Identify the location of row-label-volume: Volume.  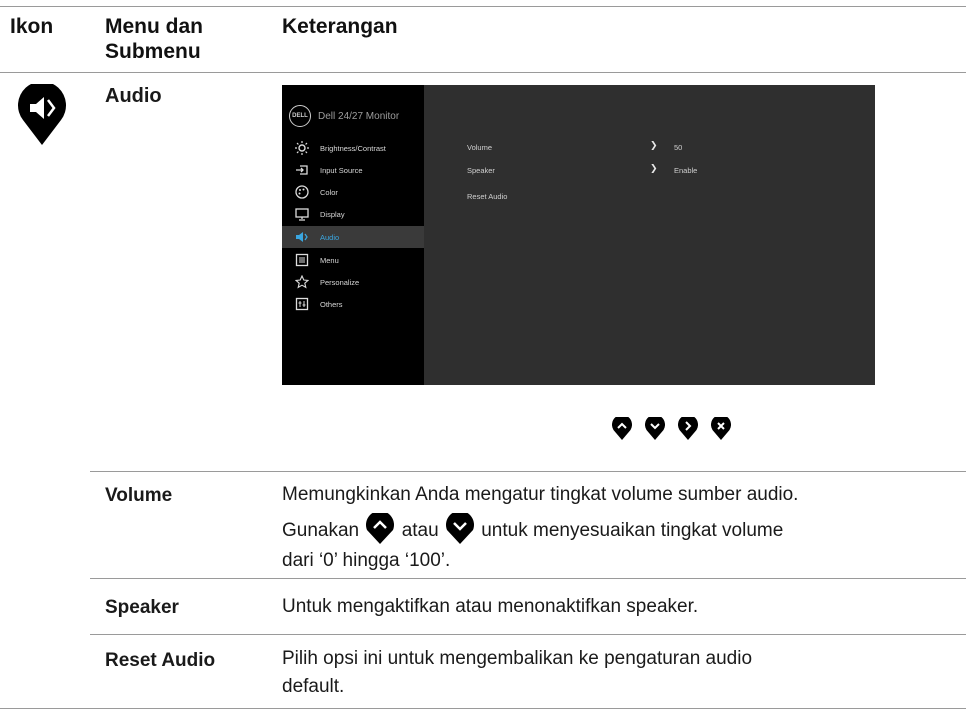
(139, 495).